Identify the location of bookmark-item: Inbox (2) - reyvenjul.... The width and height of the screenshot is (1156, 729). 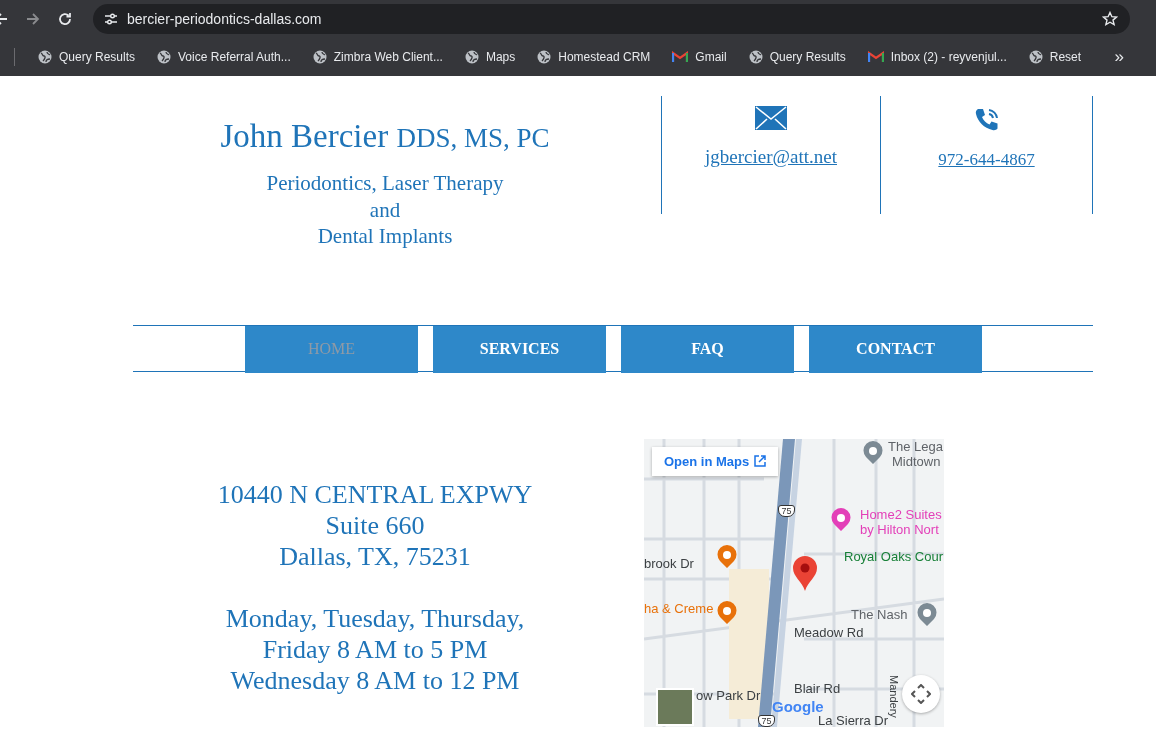
(937, 57).